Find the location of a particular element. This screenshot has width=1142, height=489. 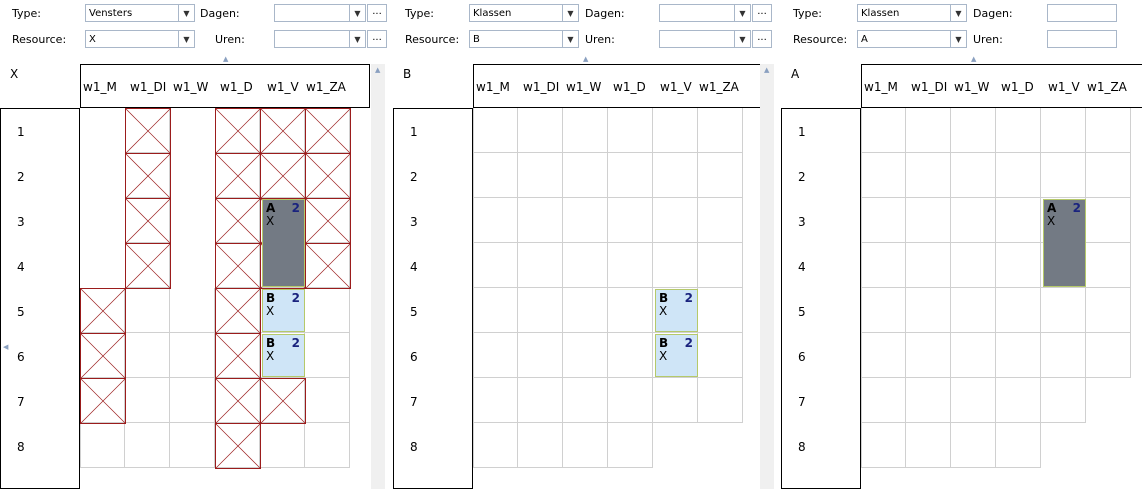

panel-scrollbar: ▲ is located at coordinates (378, 276).